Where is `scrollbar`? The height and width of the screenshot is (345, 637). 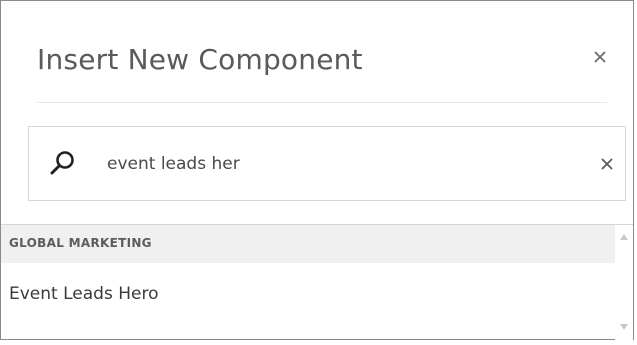 scrollbar is located at coordinates (624, 282).